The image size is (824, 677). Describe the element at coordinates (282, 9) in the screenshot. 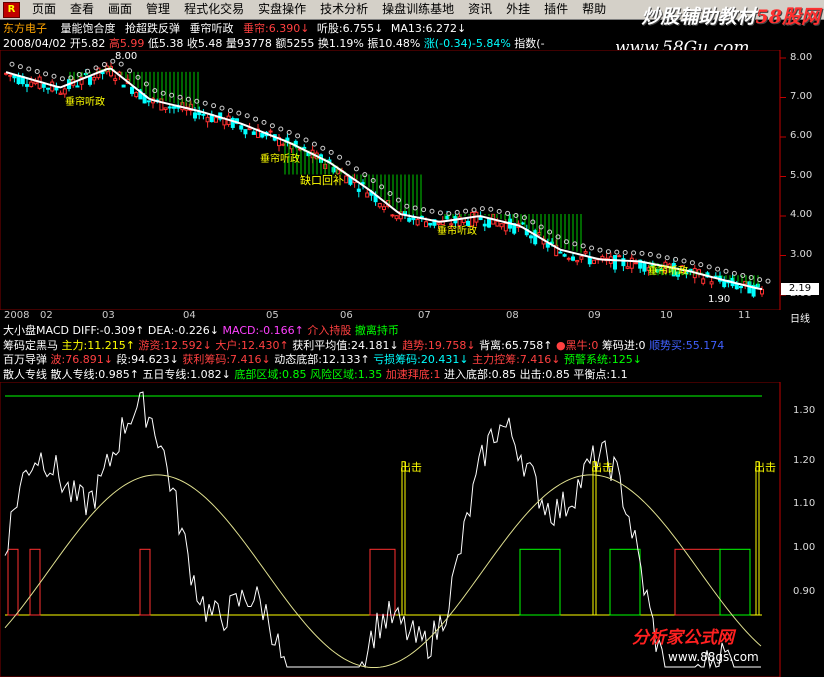

I see `menu-live-trade: 实盘操作` at that location.